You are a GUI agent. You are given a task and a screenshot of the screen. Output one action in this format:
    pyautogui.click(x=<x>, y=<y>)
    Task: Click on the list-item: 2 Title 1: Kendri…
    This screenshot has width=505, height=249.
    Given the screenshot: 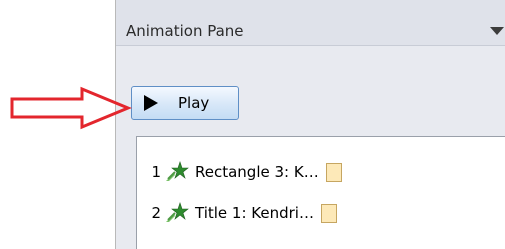 What is the action you would take?
    pyautogui.click(x=321, y=213)
    